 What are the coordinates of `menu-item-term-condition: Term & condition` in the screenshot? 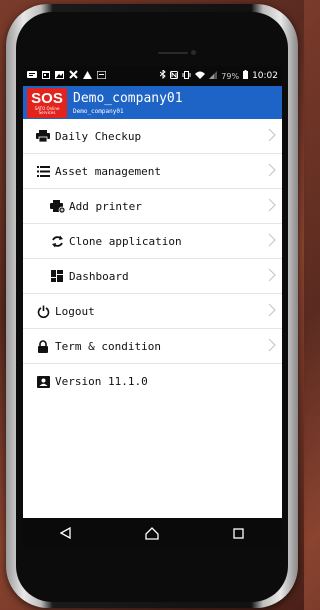 It's located at (152, 346).